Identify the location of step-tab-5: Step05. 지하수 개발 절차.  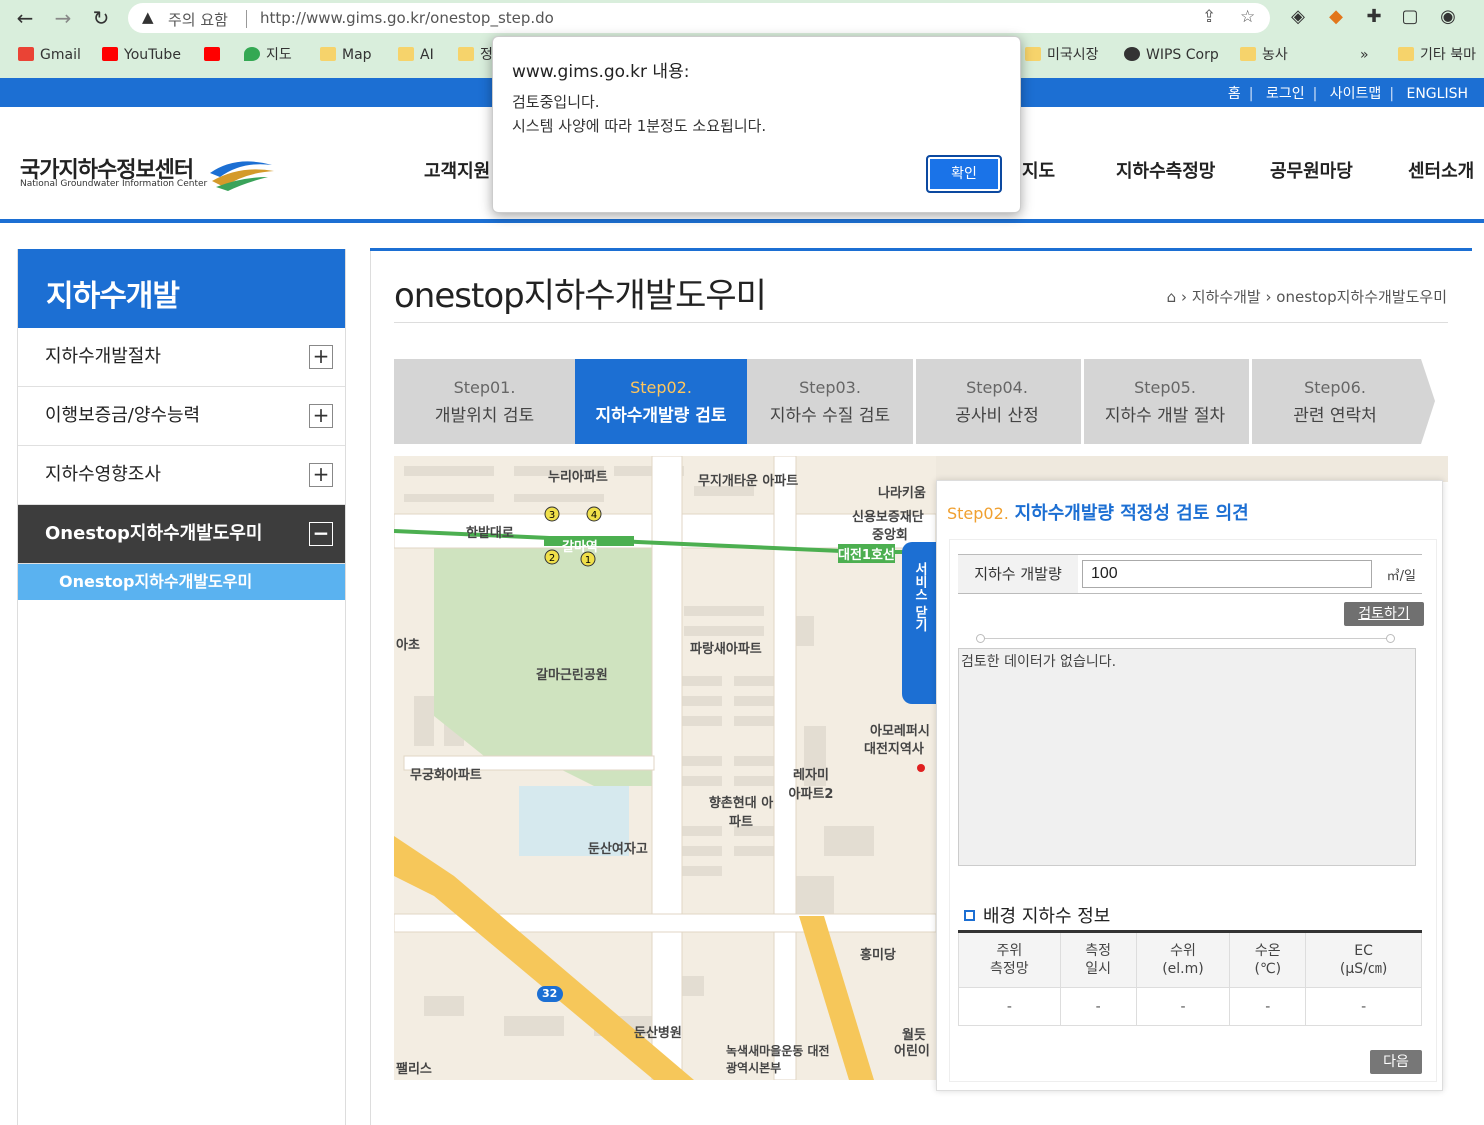
(1165, 401).